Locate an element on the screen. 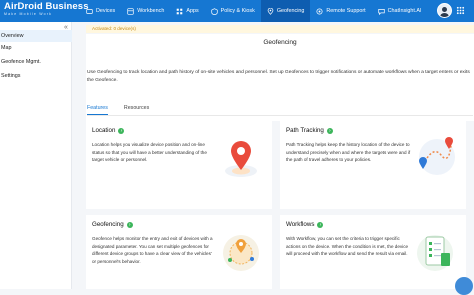 The image size is (474, 295). tab-divider is located at coordinates (280, 115).